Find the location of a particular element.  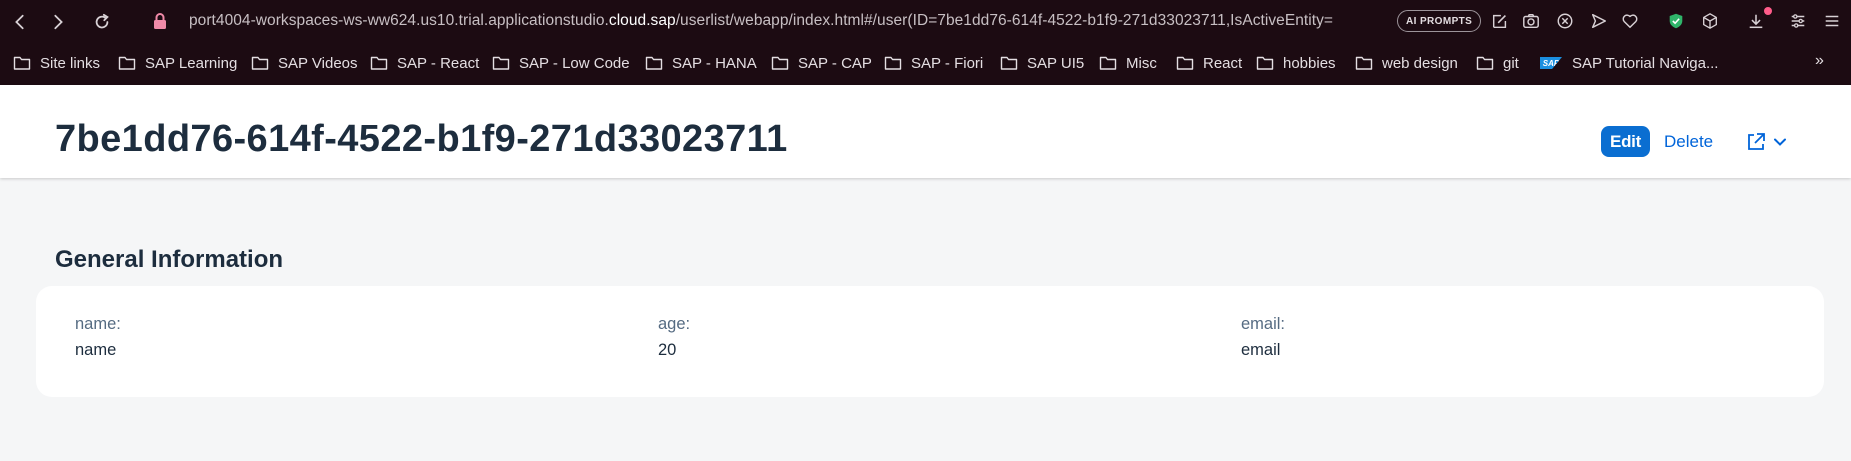

bookmark-label: SAP UI5 is located at coordinates (1056, 63).